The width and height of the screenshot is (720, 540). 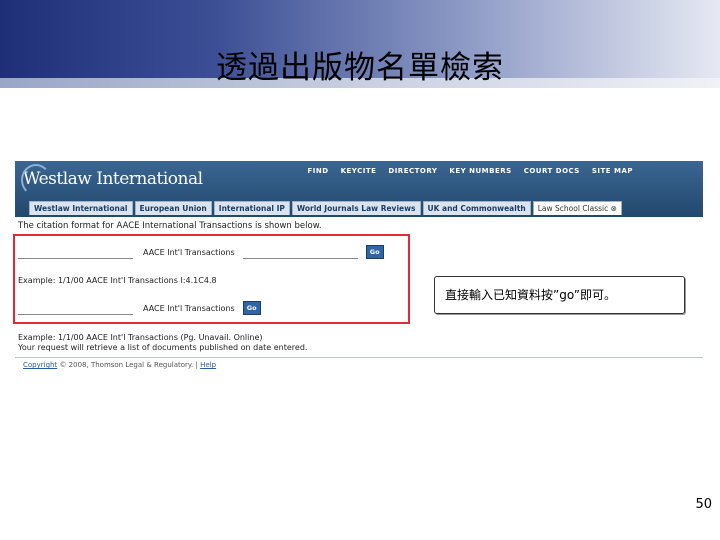 I want to click on tab-westlaw-international: Westlaw International, so click(x=81, y=208).